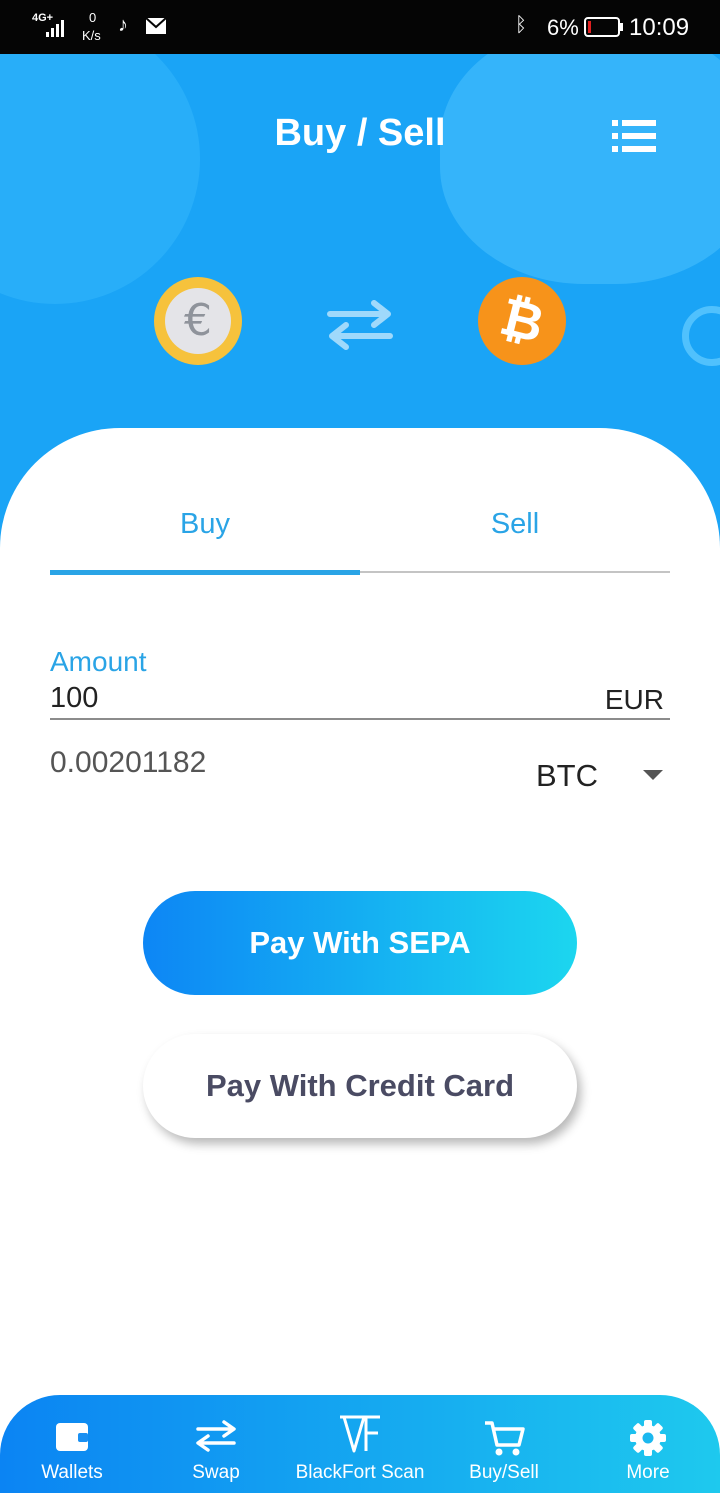  What do you see at coordinates (360, 1434) in the screenshot?
I see `blackfort-logo-icon` at bounding box center [360, 1434].